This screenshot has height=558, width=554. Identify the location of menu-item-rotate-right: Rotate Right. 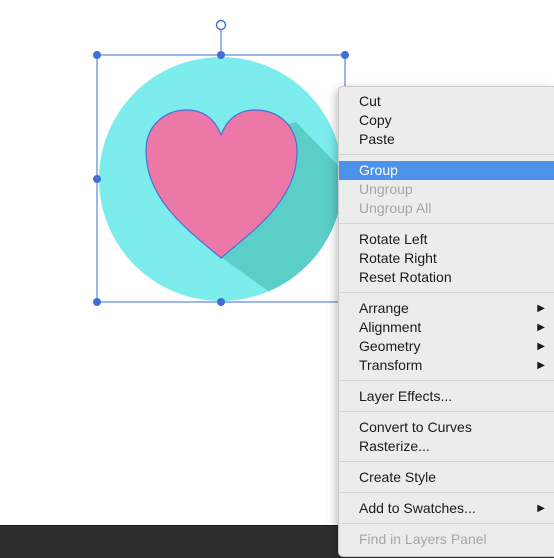
(446, 258).